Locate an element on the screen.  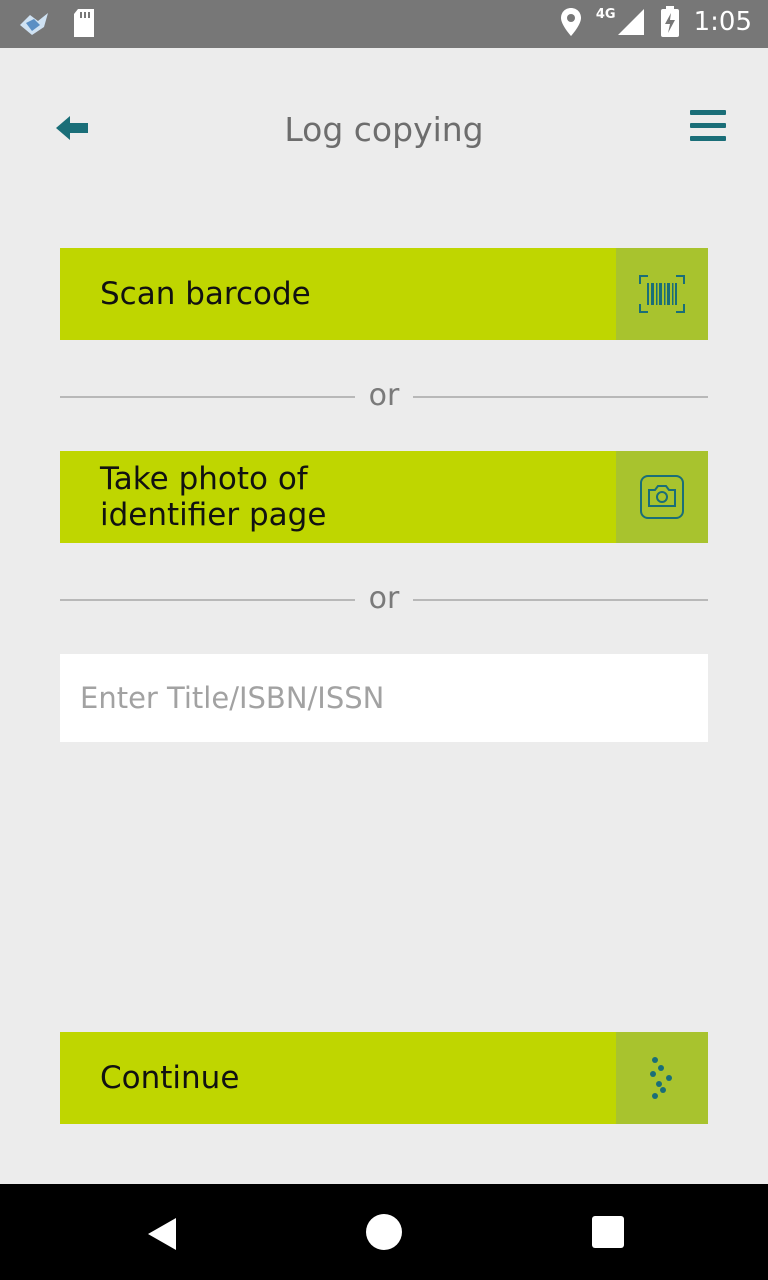
continue-icon-box is located at coordinates (662, 1078).